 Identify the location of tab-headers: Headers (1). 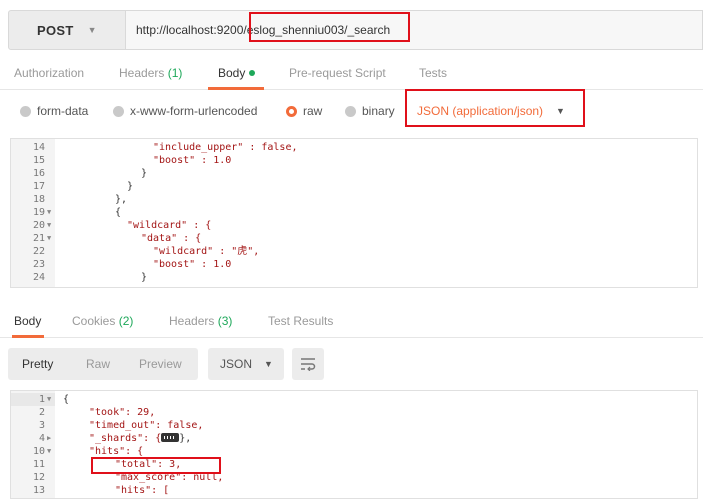
(150, 73).